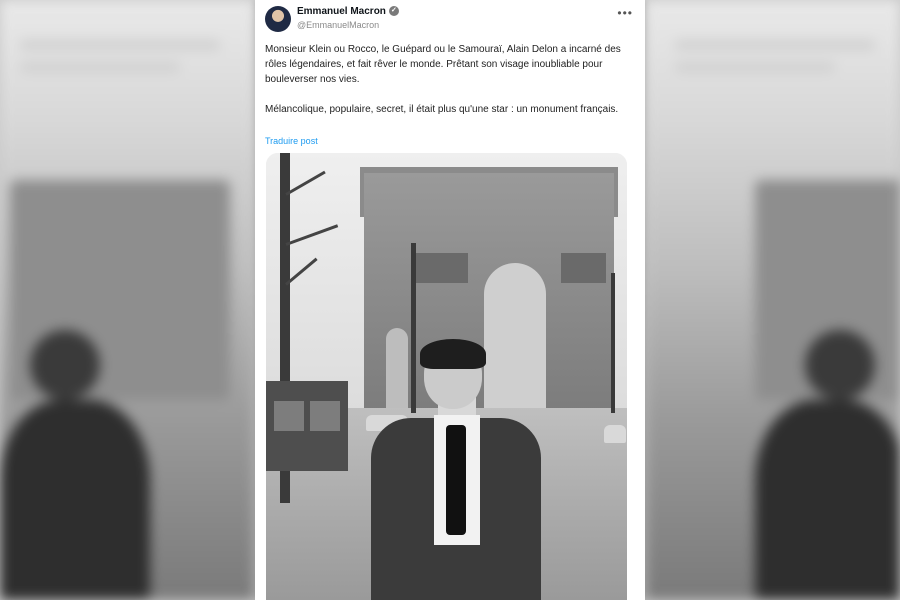  What do you see at coordinates (625, 13) in the screenshot?
I see `more-options-icon: •••` at bounding box center [625, 13].